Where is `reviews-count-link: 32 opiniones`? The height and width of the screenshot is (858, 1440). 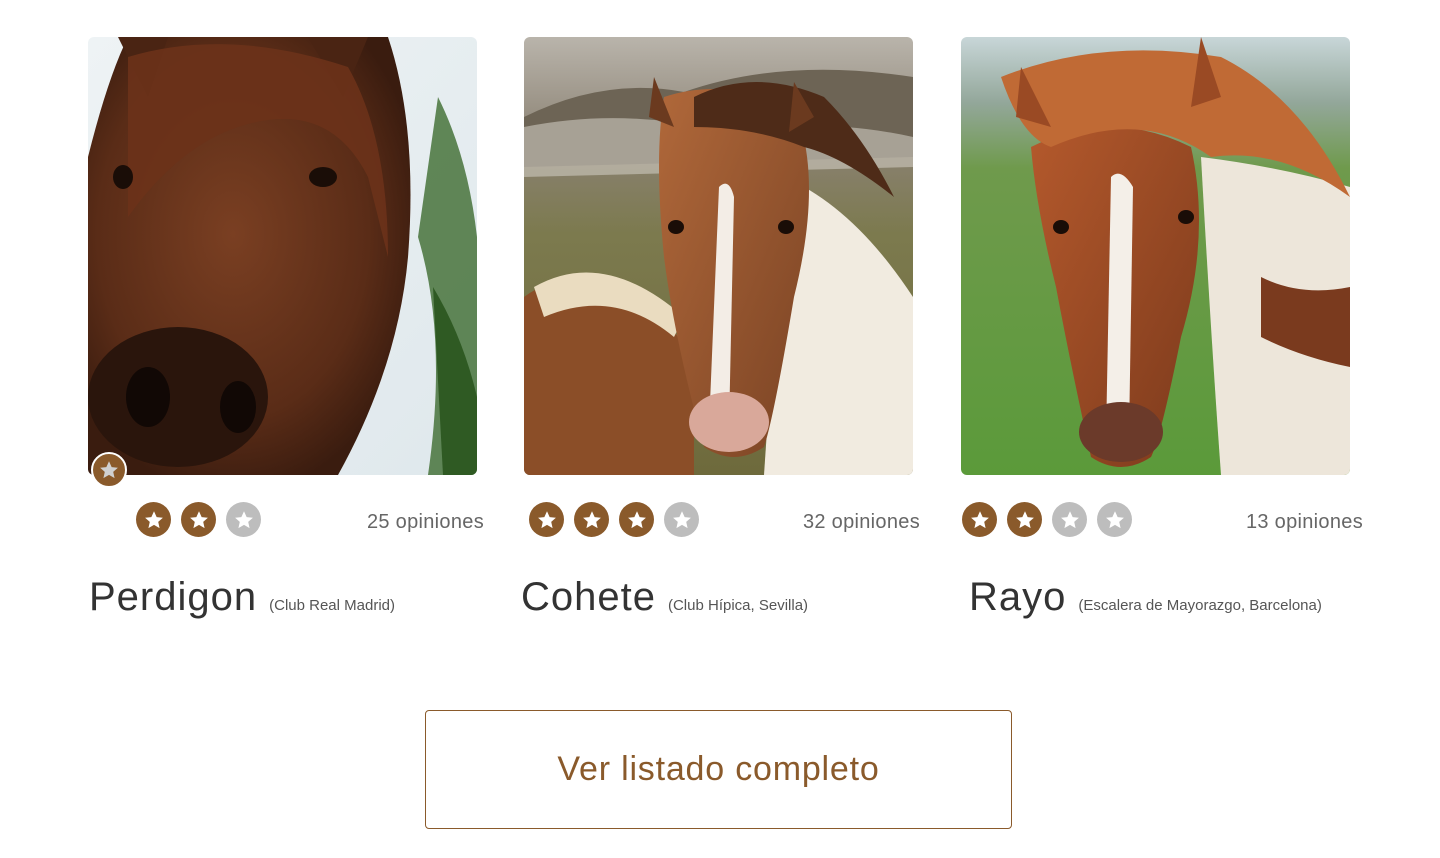 reviews-count-link: 32 opiniones is located at coordinates (861, 522).